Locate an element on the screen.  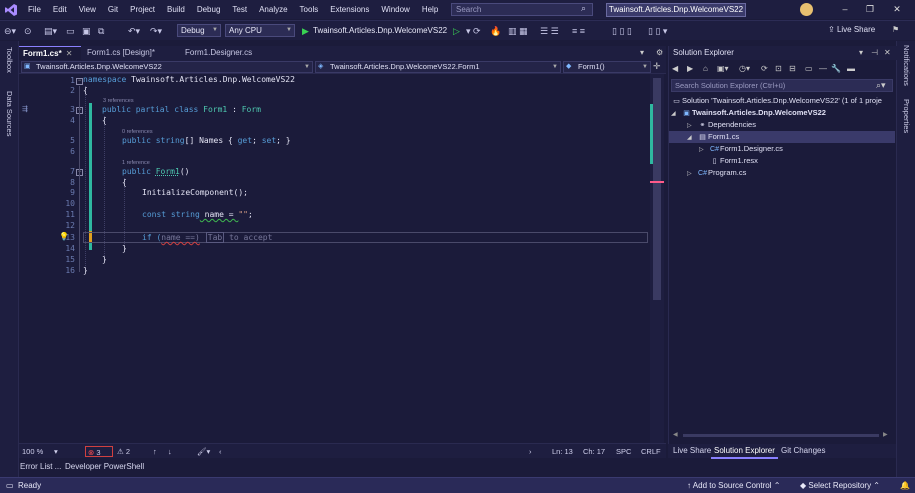
forward-icon: ⊙ is located at coordinates (28, 31).